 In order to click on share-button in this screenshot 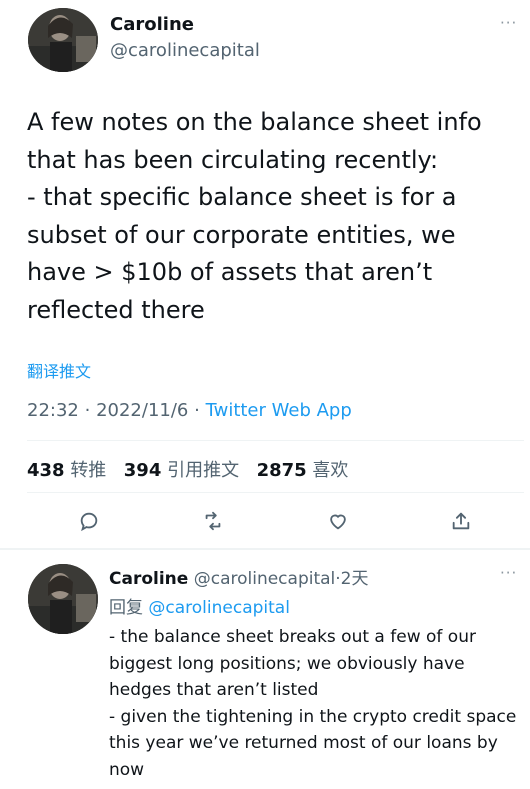, I will do `click(461, 521)`.